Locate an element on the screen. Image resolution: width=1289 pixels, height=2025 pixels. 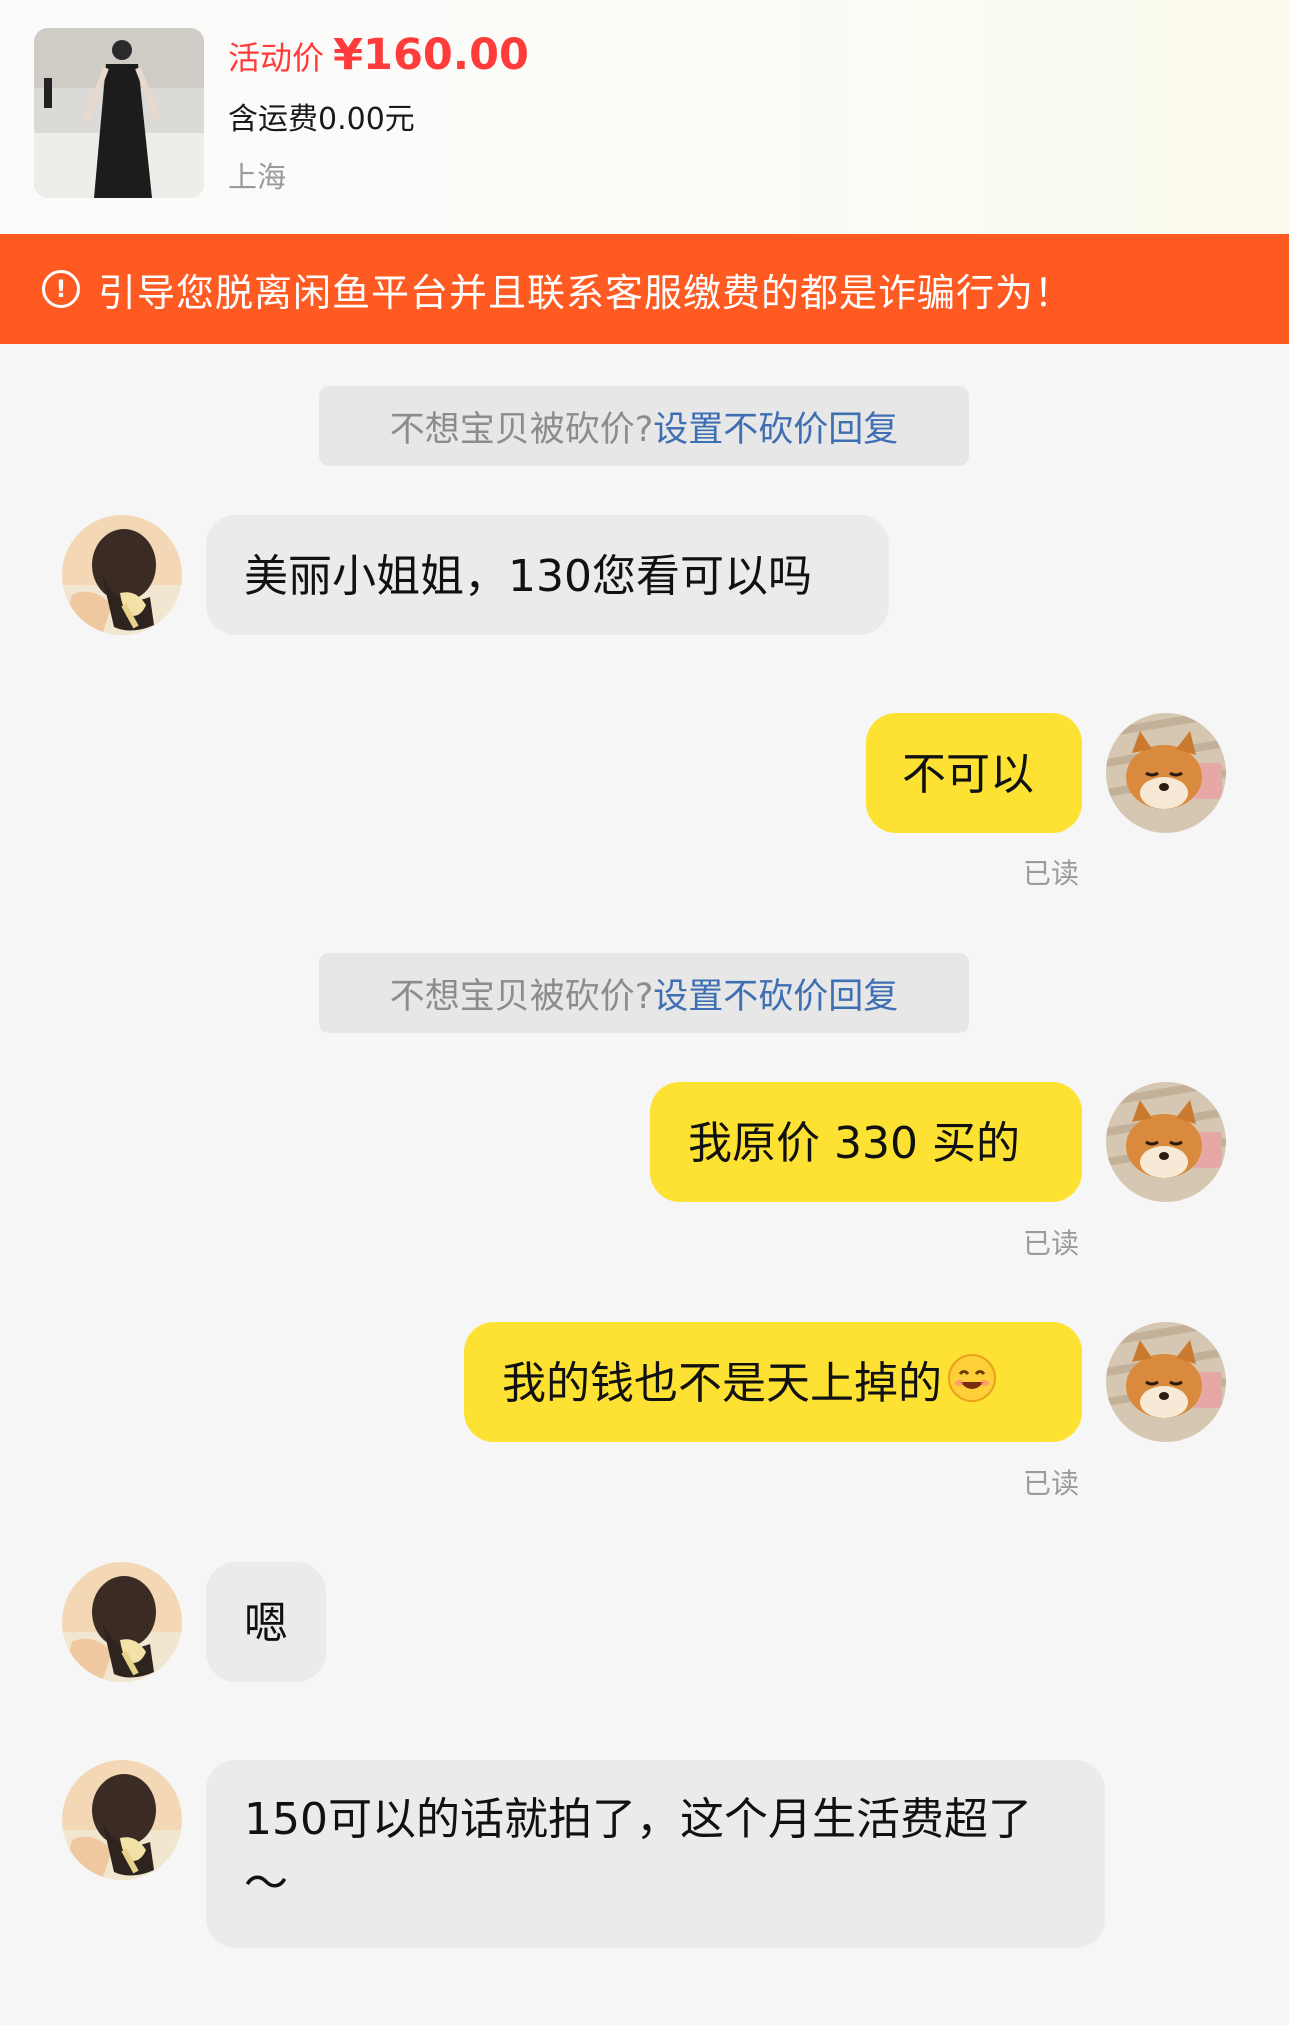
smiling-face-emoji-icon is located at coordinates (972, 1387).